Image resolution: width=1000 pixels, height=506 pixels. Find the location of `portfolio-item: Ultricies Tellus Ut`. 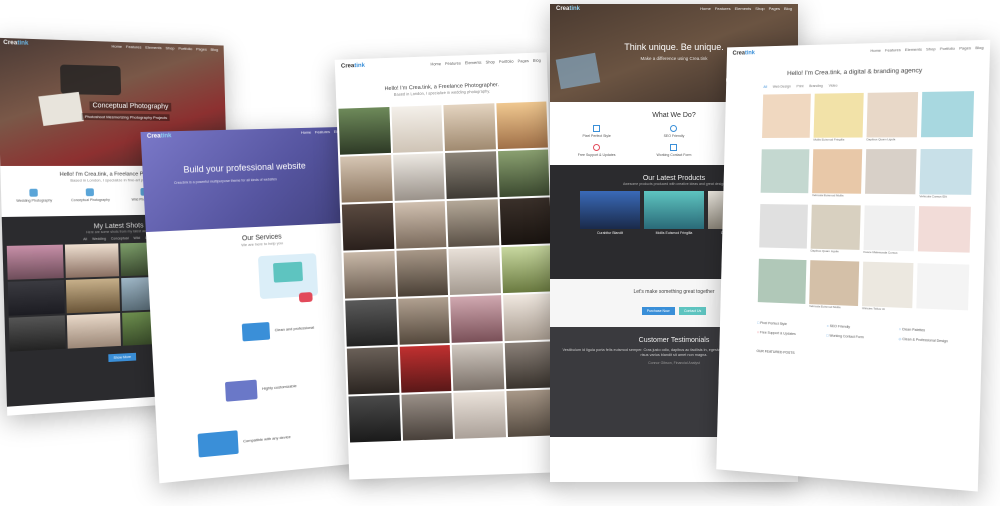

portfolio-item: Ultricies Tellus Ut is located at coordinates (888, 289).